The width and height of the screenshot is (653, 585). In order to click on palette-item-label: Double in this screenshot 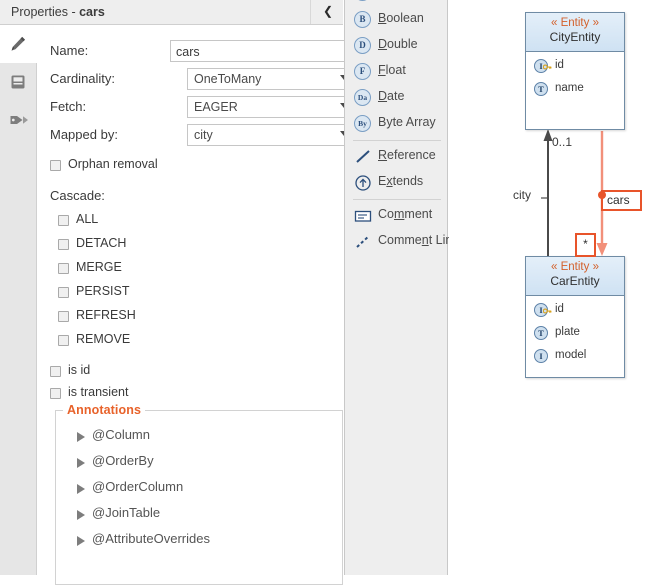, I will do `click(398, 44)`.